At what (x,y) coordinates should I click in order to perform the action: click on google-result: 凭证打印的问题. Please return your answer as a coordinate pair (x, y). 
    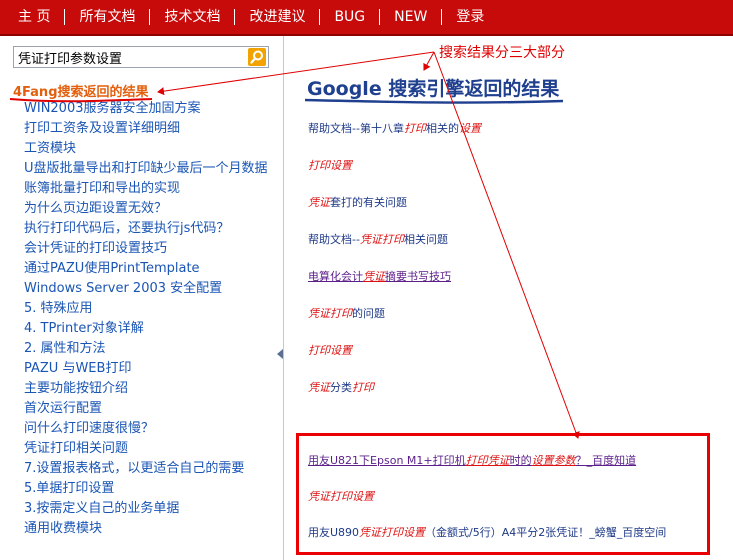
    Looking at the image, I should click on (346, 313).